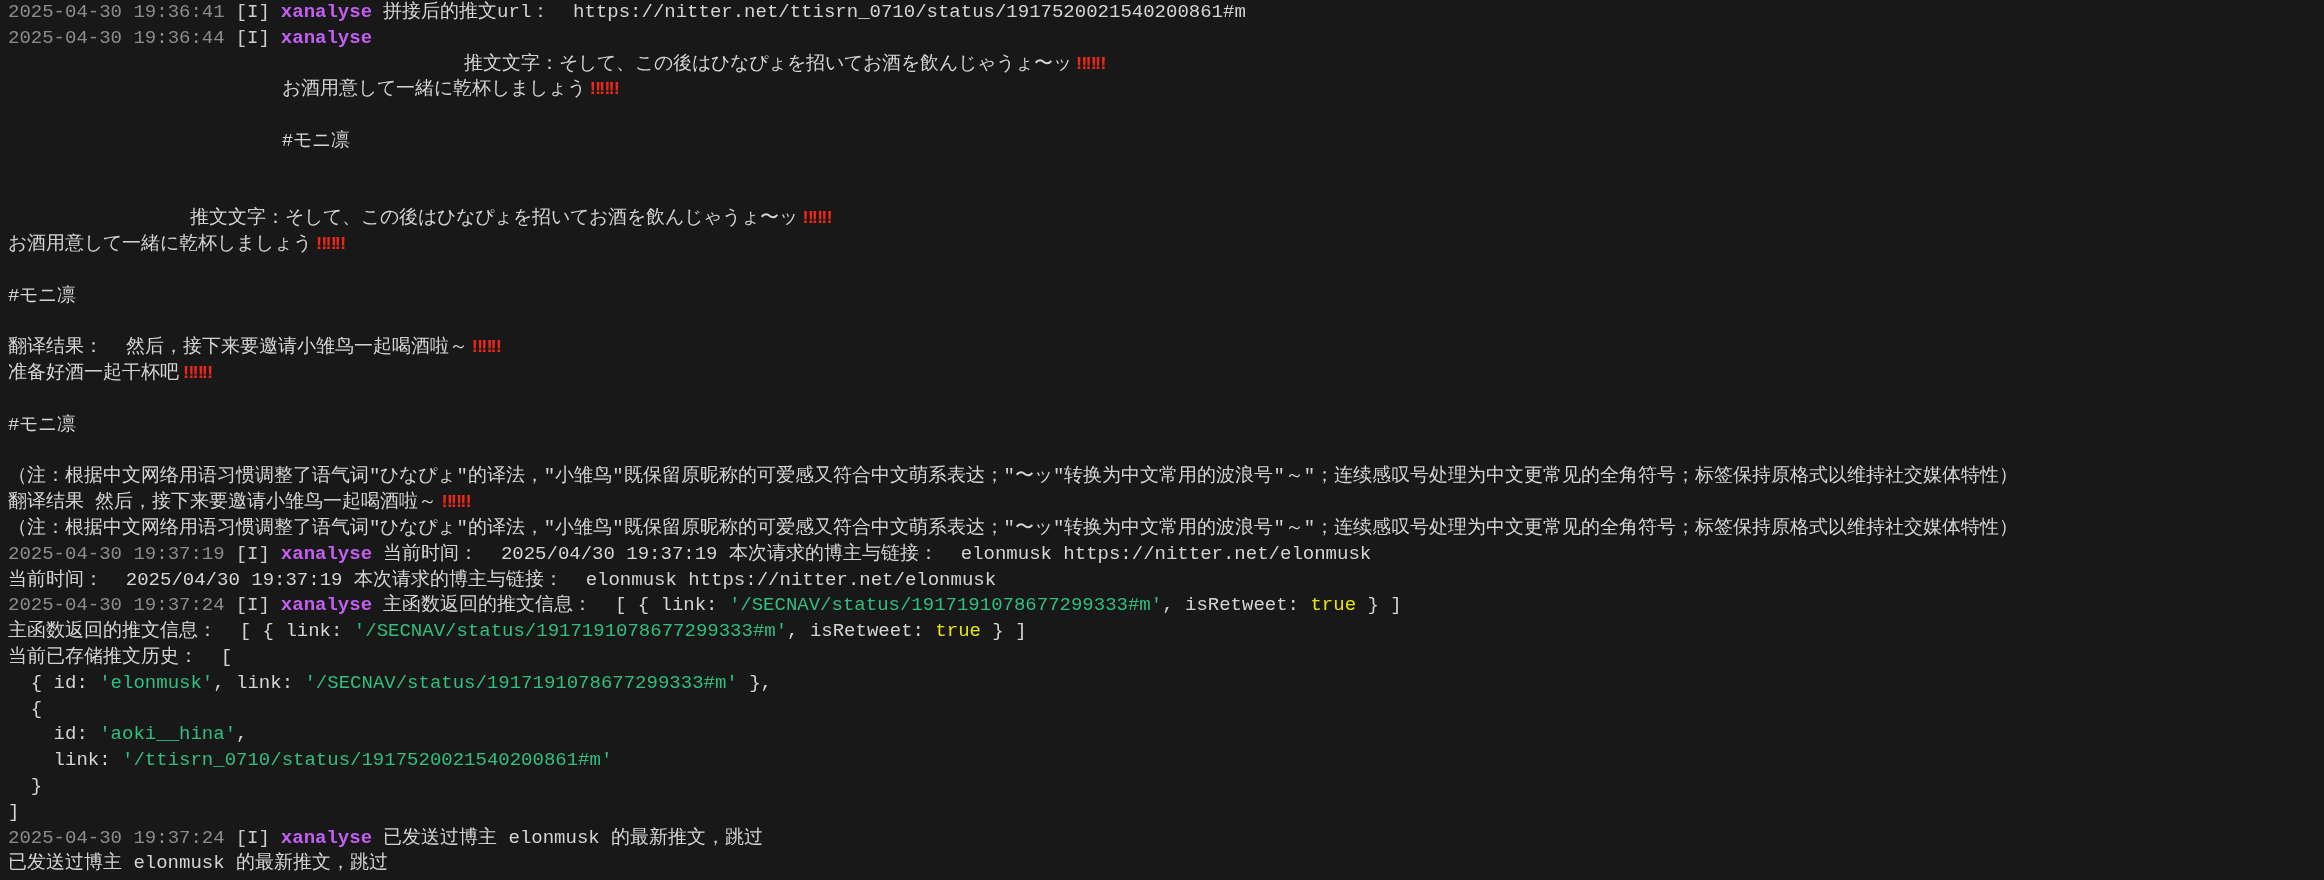  What do you see at coordinates (36, 708) in the screenshot?
I see `log-text: {` at bounding box center [36, 708].